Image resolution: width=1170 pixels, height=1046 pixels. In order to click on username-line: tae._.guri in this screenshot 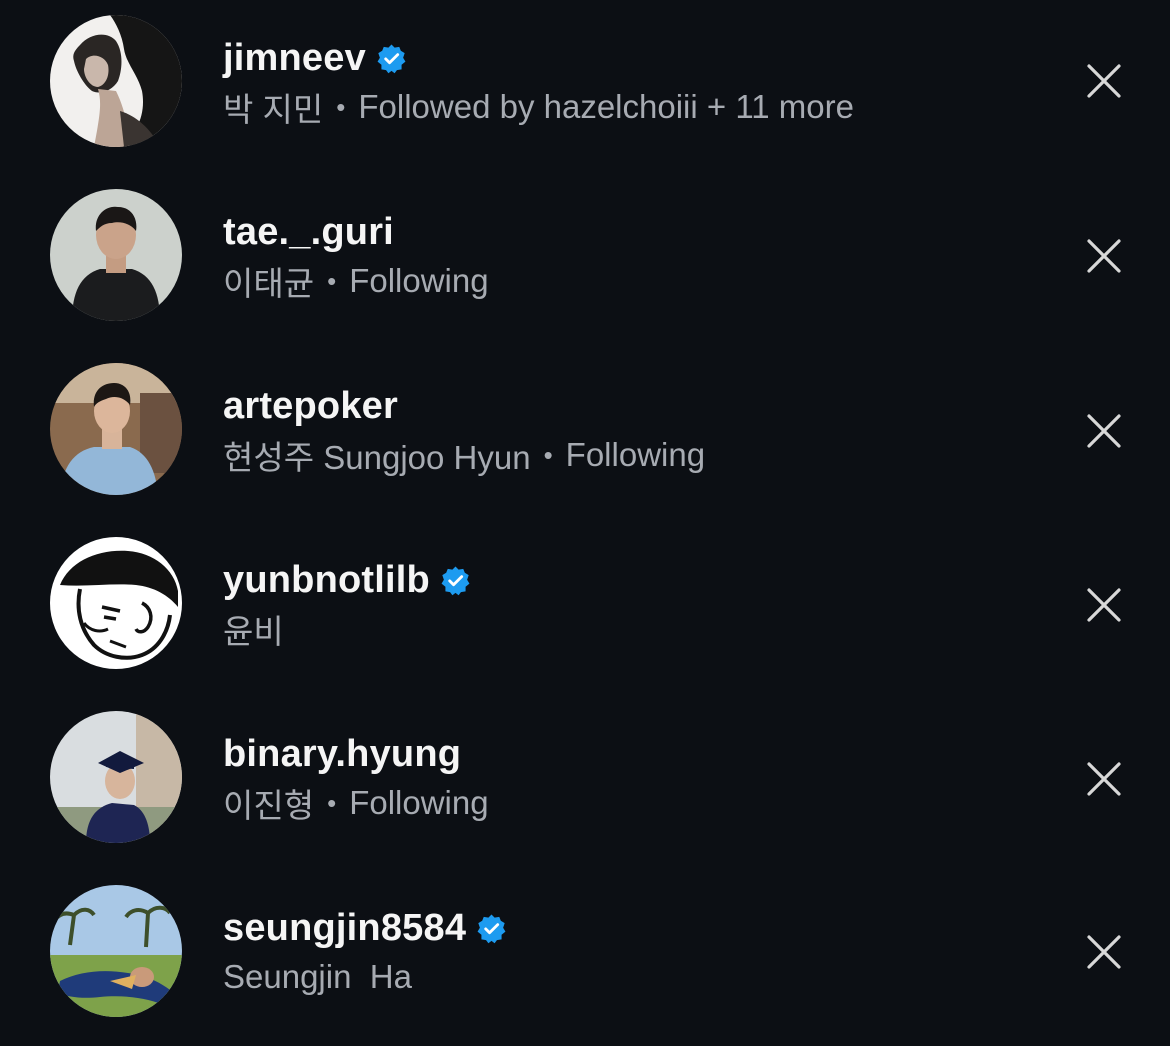, I will do `click(308, 232)`.